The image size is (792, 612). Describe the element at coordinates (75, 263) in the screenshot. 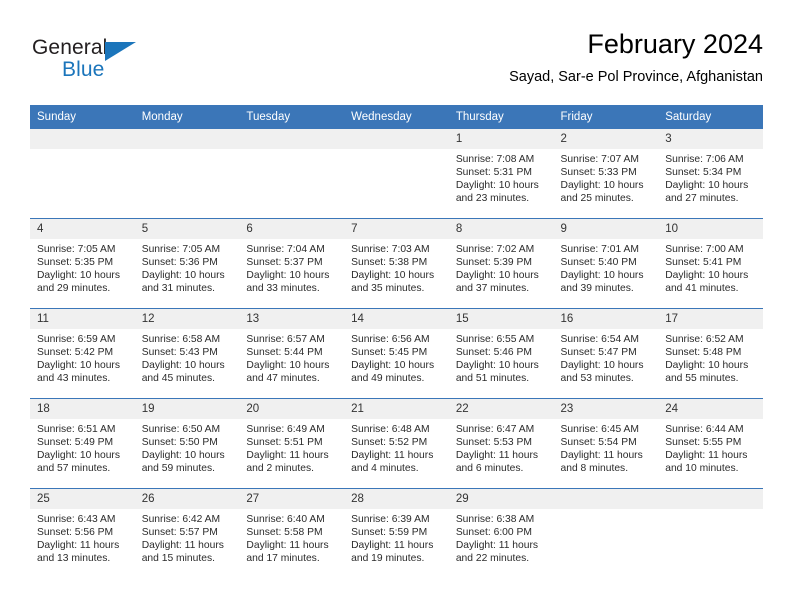

I see `sunset-text: Sunset: 5:35 PM` at that location.